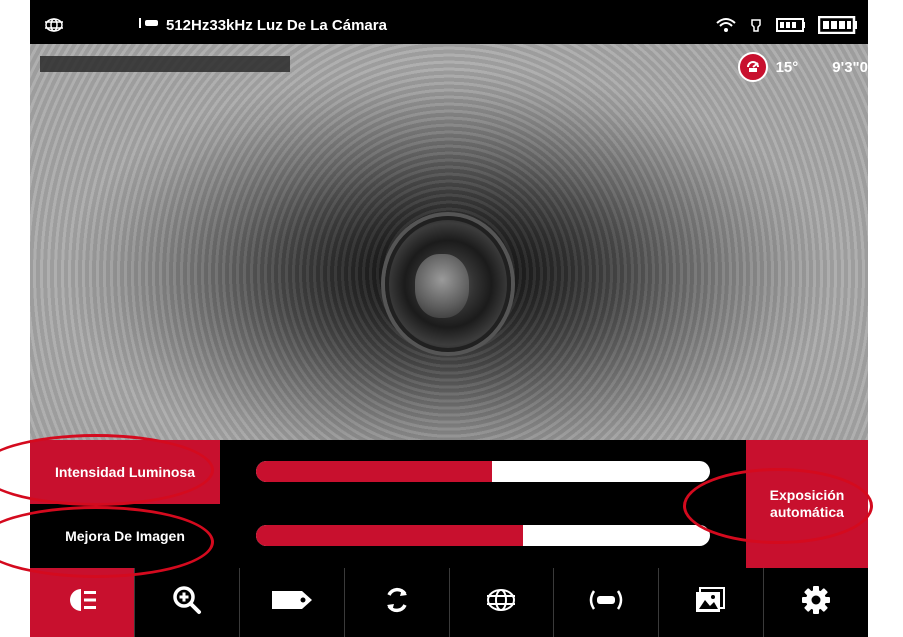  I want to click on intensidad-slider, so click(483, 471).